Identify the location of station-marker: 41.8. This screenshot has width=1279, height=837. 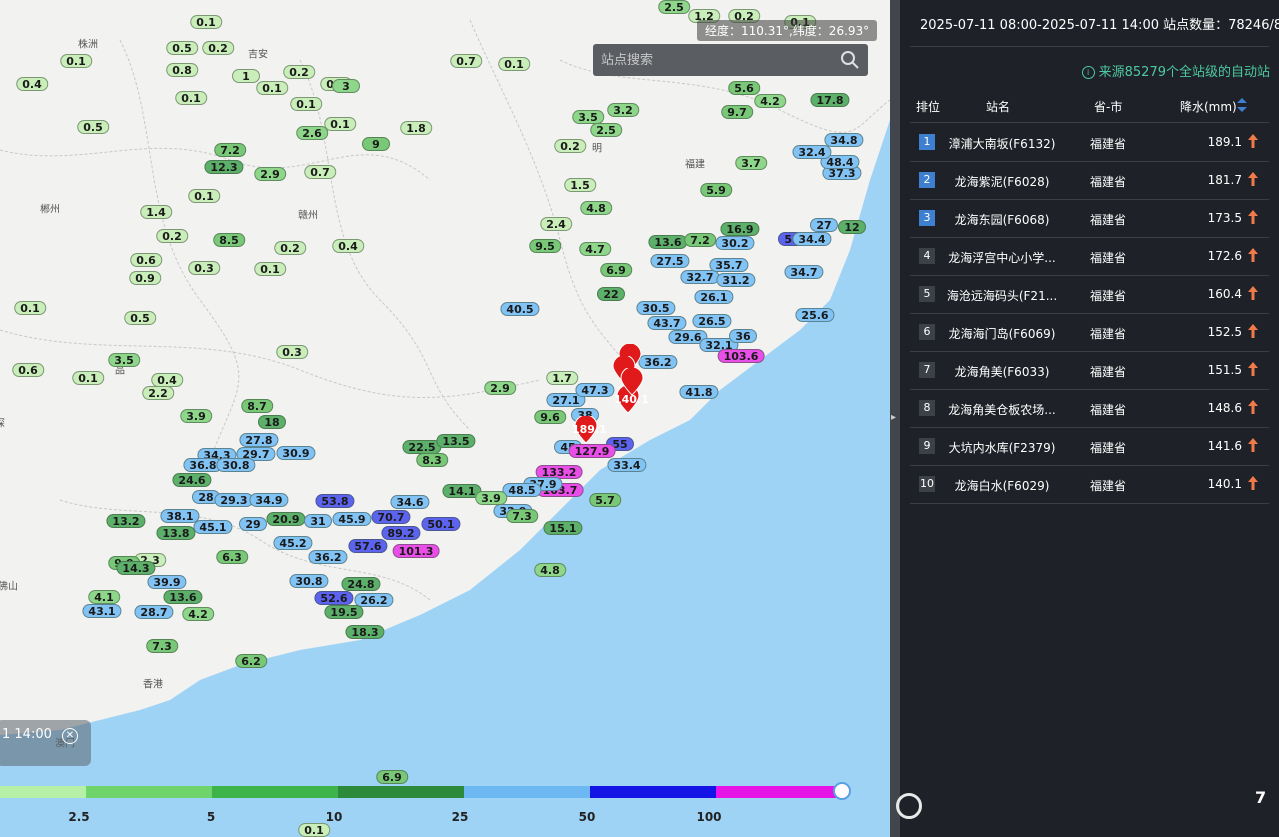
(699, 392).